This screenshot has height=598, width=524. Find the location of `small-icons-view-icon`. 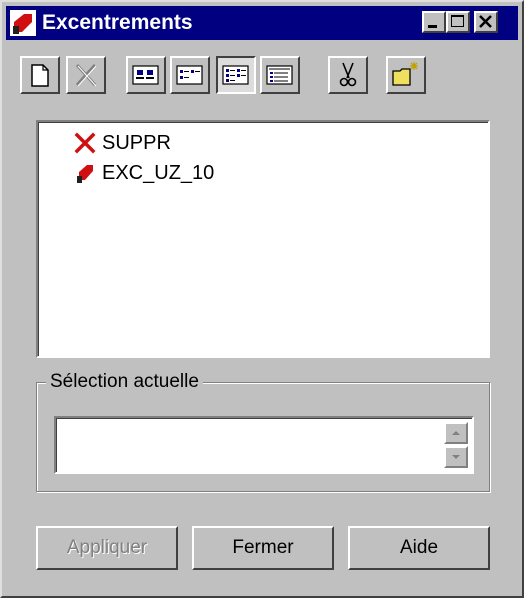

small-icons-view-icon is located at coordinates (189, 75).